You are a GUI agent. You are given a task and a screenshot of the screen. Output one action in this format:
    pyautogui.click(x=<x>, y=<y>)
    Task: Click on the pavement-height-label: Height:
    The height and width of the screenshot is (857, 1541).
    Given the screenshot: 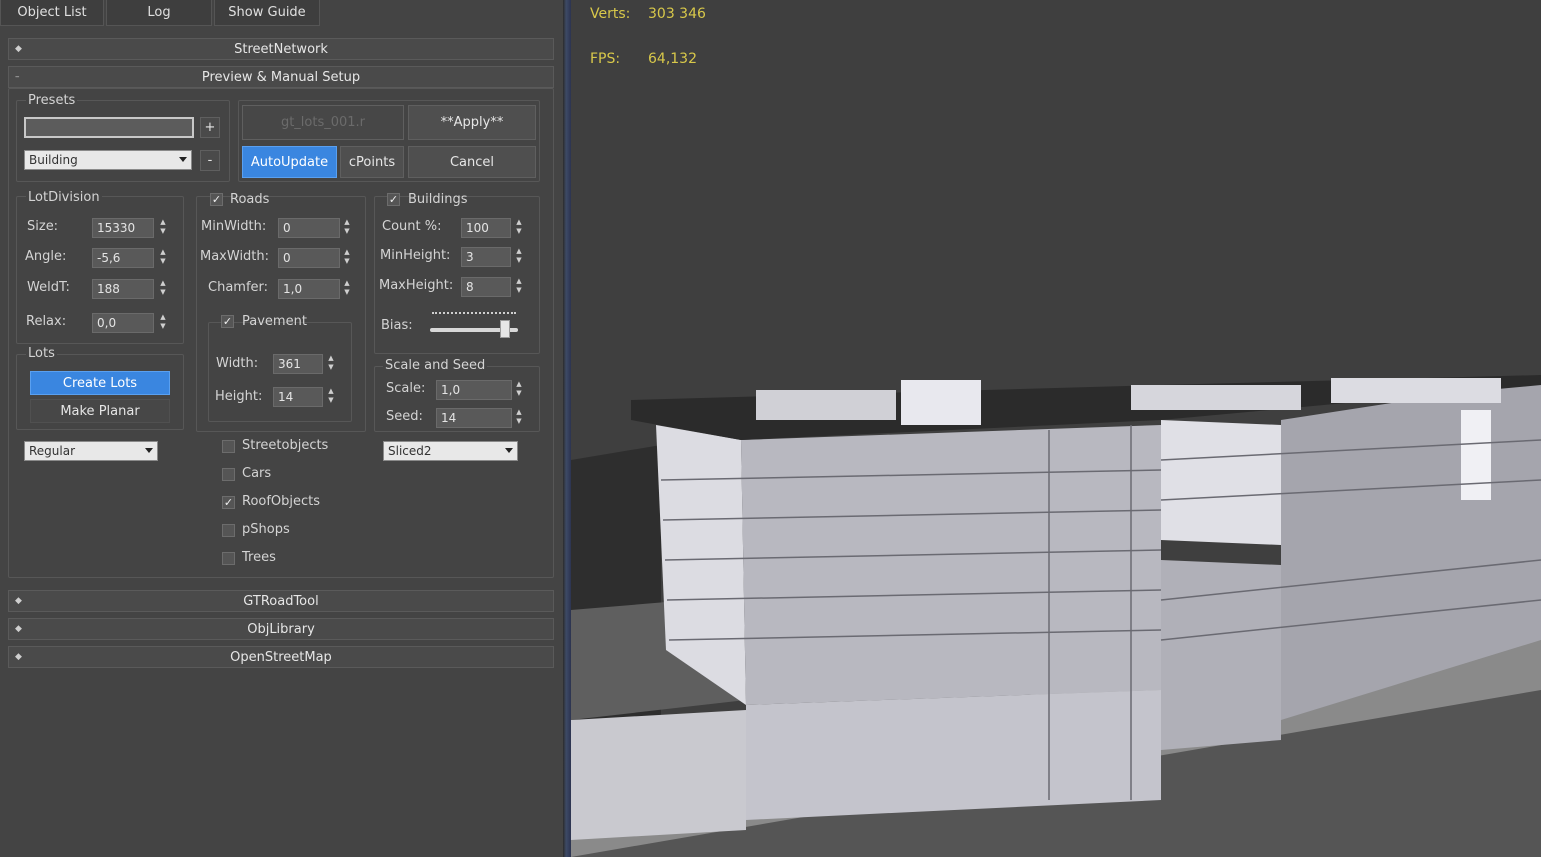 What is the action you would take?
    pyautogui.click(x=239, y=396)
    